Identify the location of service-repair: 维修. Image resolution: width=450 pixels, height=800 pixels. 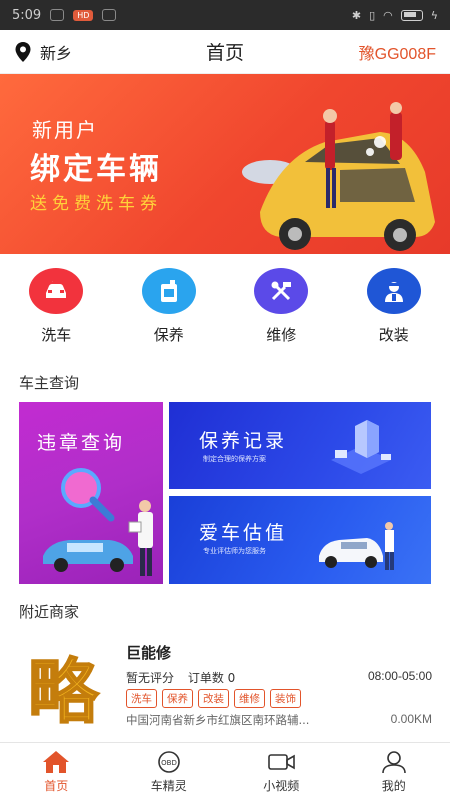
(281, 306).